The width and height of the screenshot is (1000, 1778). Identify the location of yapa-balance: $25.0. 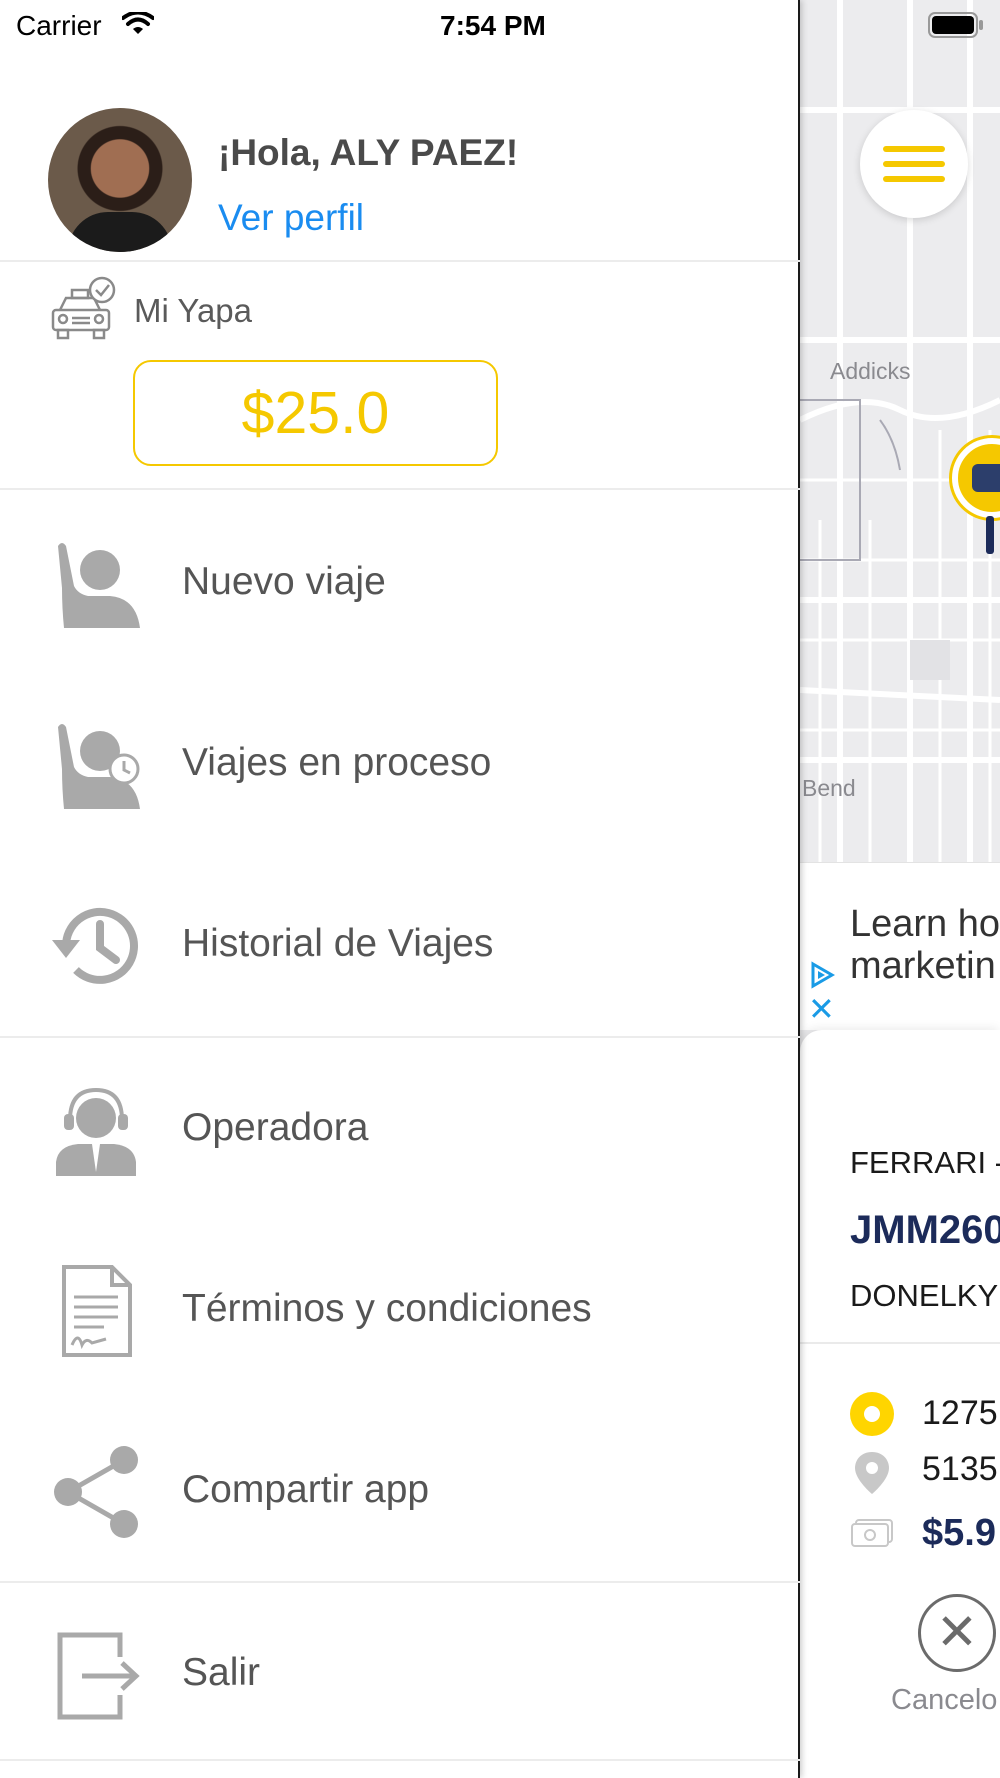
(315, 413).